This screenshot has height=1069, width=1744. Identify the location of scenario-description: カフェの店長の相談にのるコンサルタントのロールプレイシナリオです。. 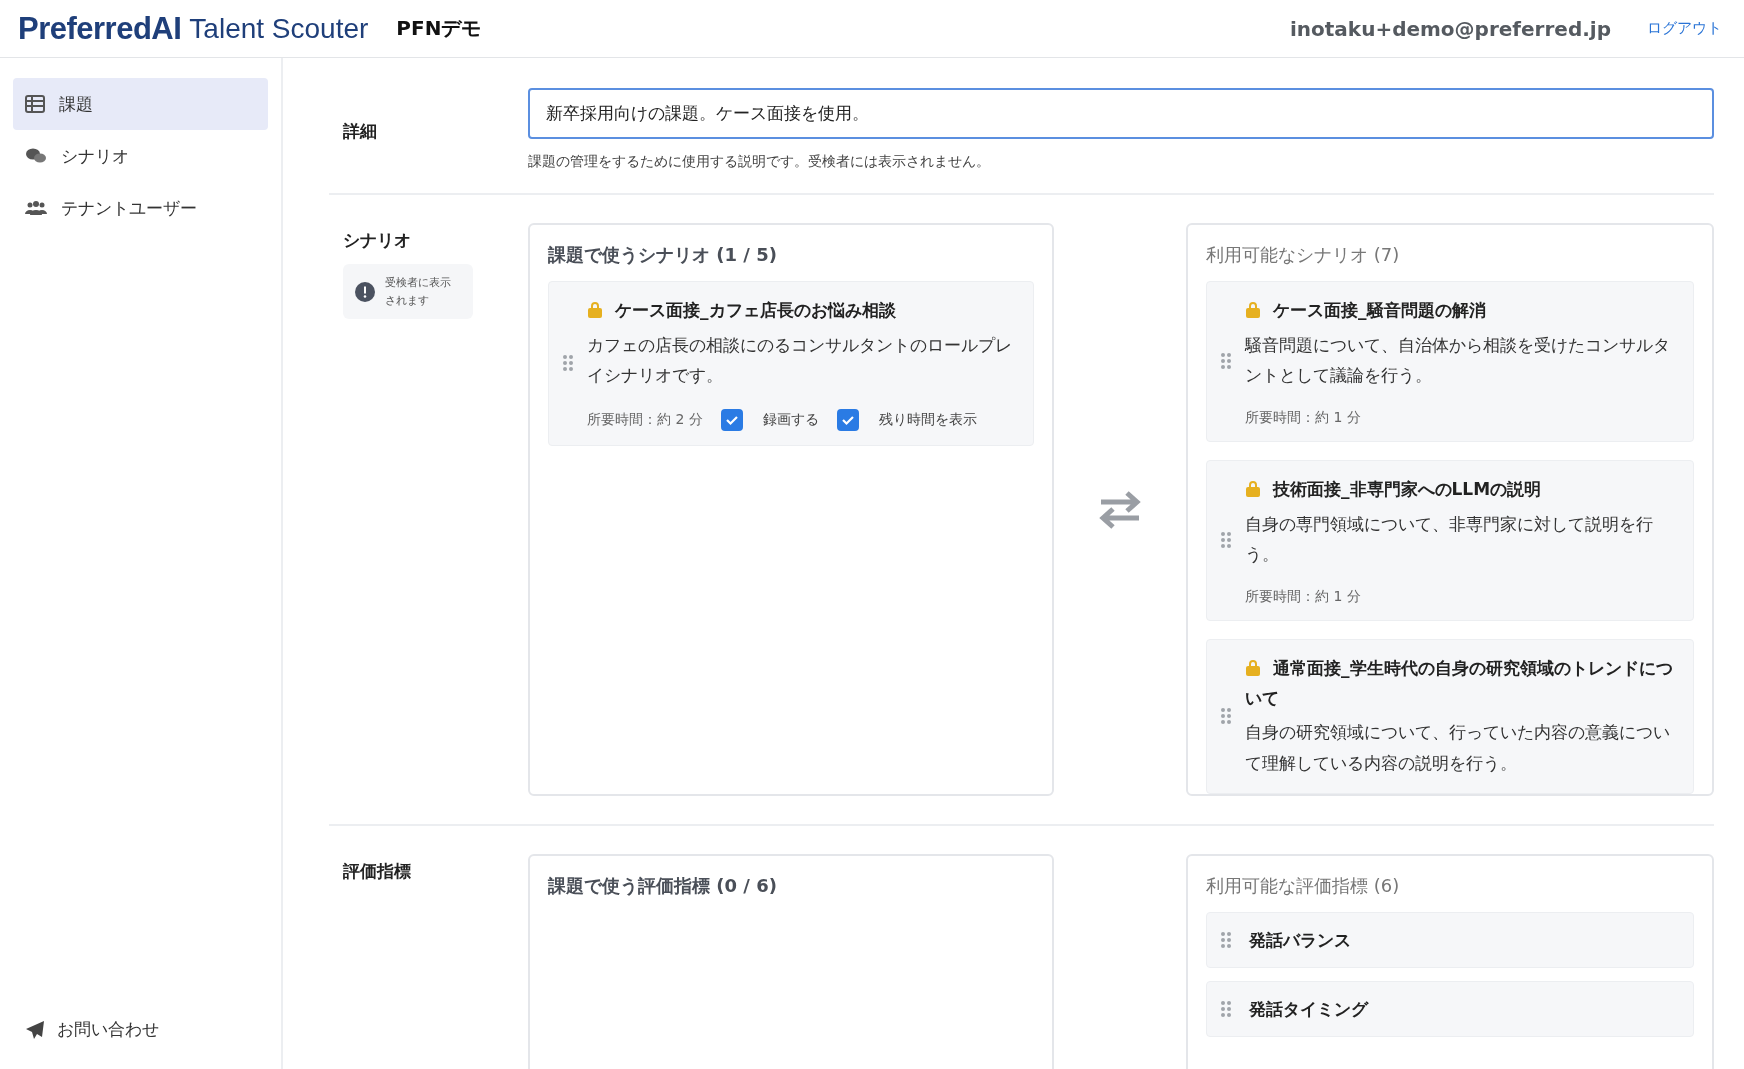
(800, 360).